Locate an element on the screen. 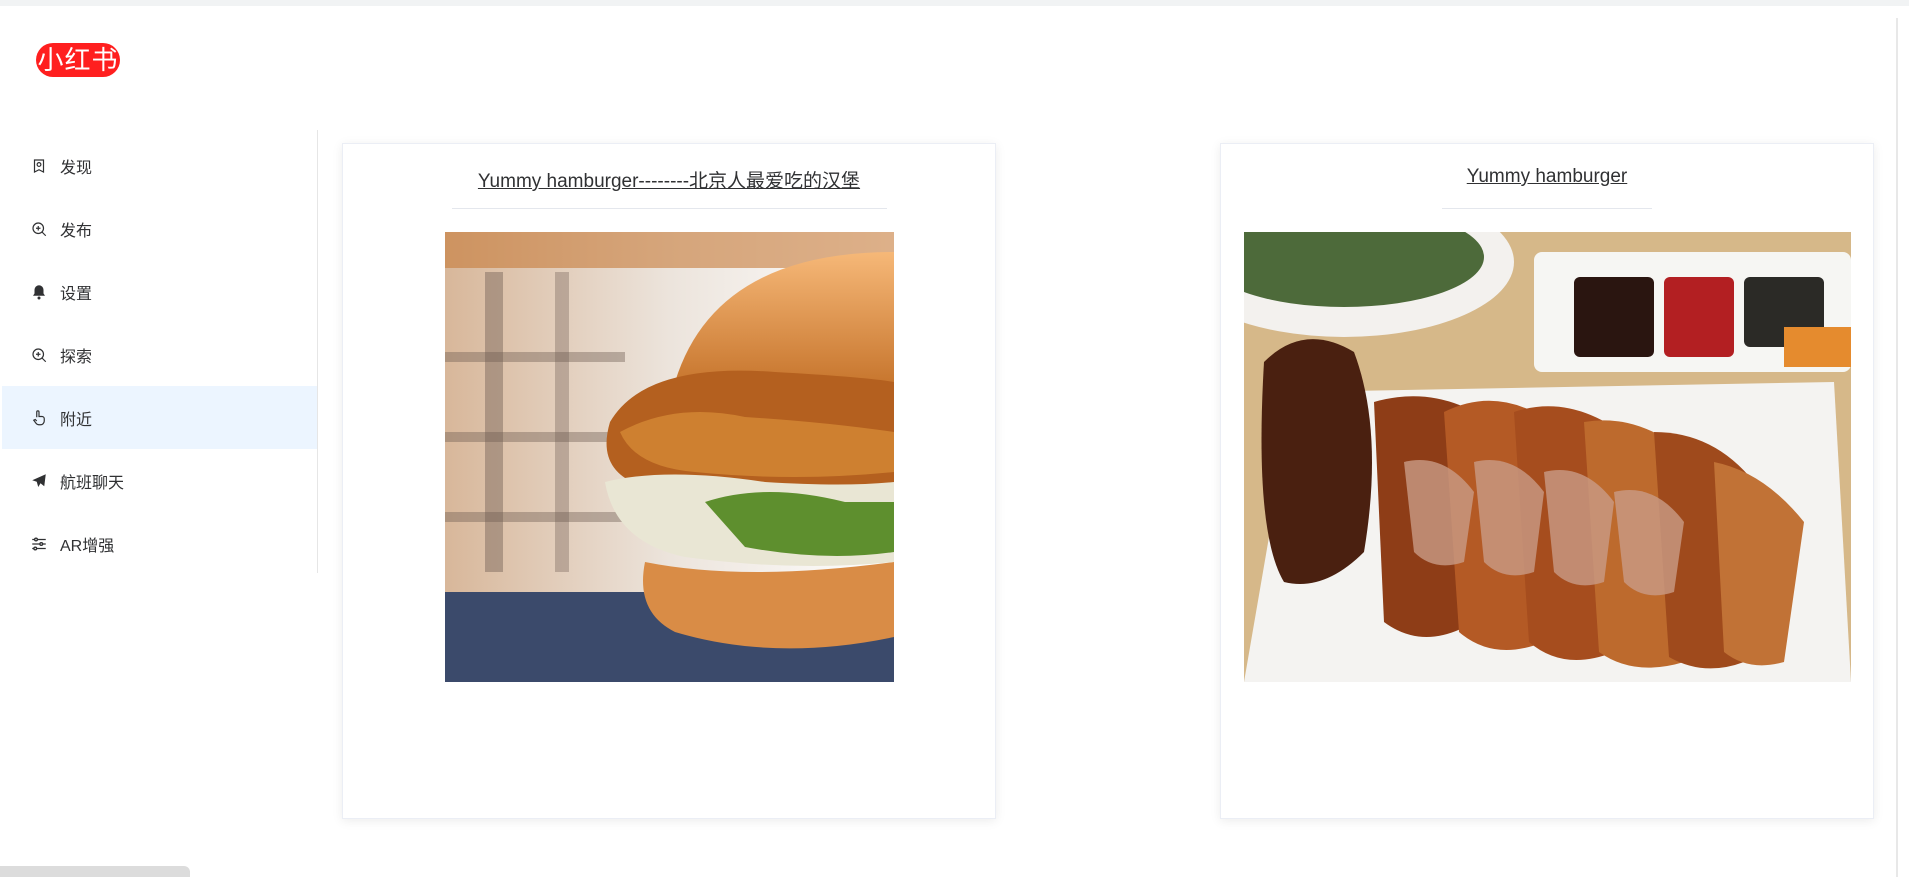  bell-icon is located at coordinates (39, 292).